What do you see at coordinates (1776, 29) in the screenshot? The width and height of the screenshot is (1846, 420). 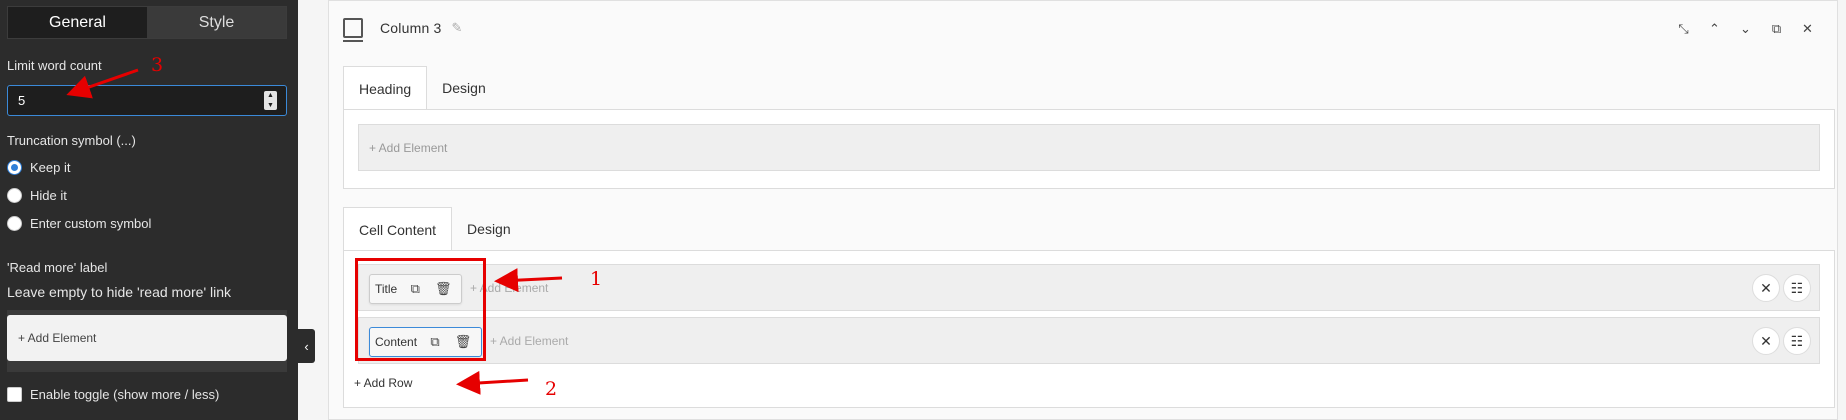 I see `duplicate-icon: ⧉` at bounding box center [1776, 29].